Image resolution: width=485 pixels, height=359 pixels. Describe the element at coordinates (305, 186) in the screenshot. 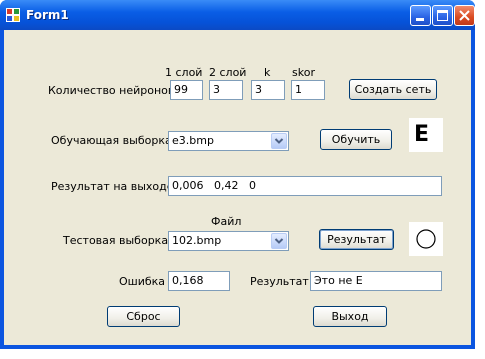

I see `output-field: 0,006 0,42 0` at that location.